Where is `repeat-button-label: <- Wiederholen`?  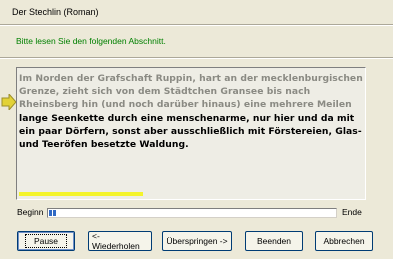
repeat-button-label: <- Wiederholen is located at coordinates (116, 241).